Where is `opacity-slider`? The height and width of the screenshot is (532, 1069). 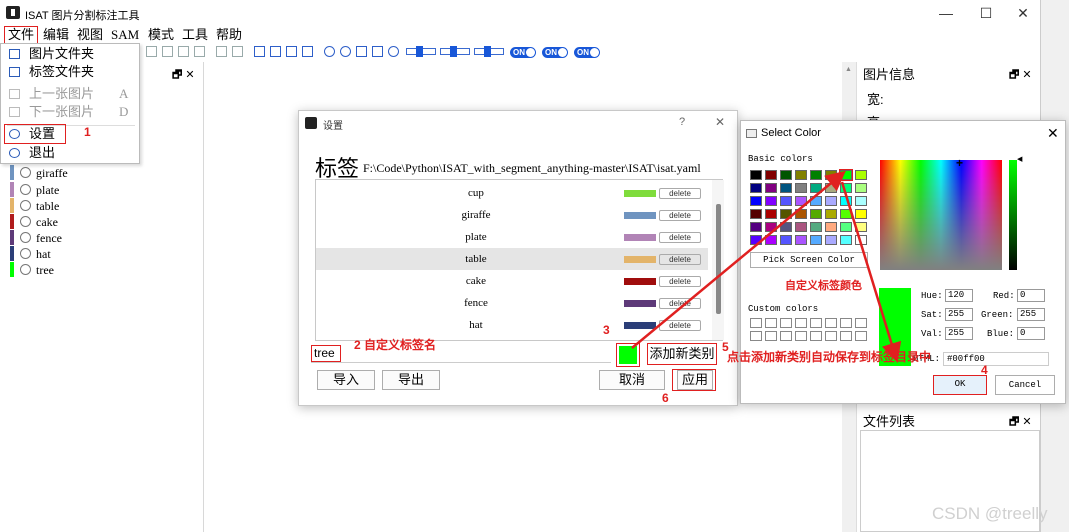
opacity-slider is located at coordinates (421, 51).